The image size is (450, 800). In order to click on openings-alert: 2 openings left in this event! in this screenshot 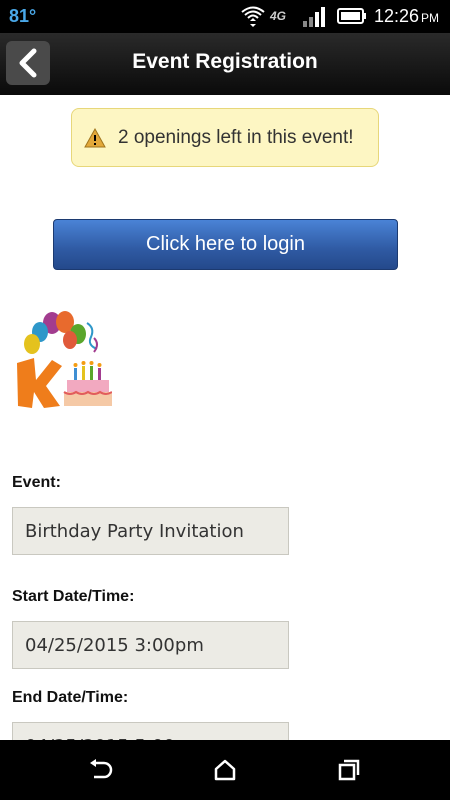, I will do `click(225, 137)`.